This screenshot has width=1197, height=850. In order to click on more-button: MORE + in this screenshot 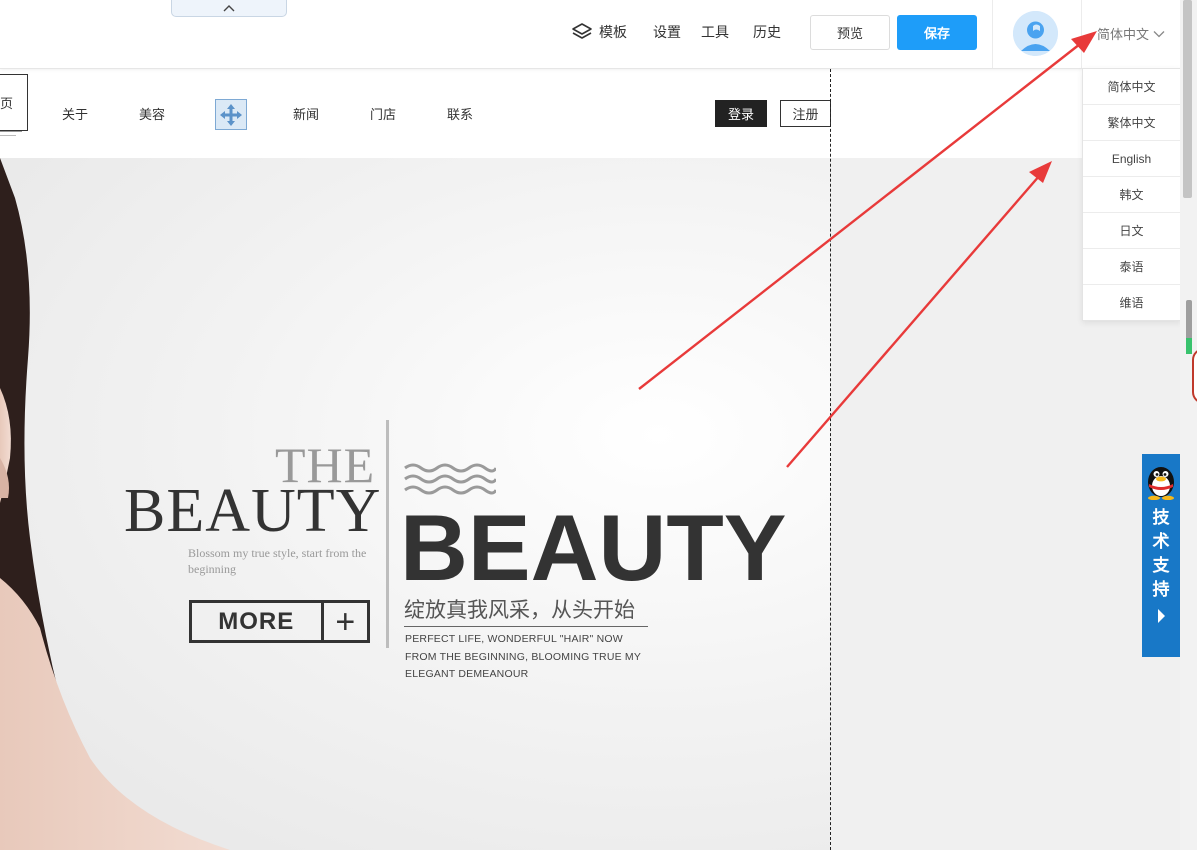, I will do `click(279, 621)`.